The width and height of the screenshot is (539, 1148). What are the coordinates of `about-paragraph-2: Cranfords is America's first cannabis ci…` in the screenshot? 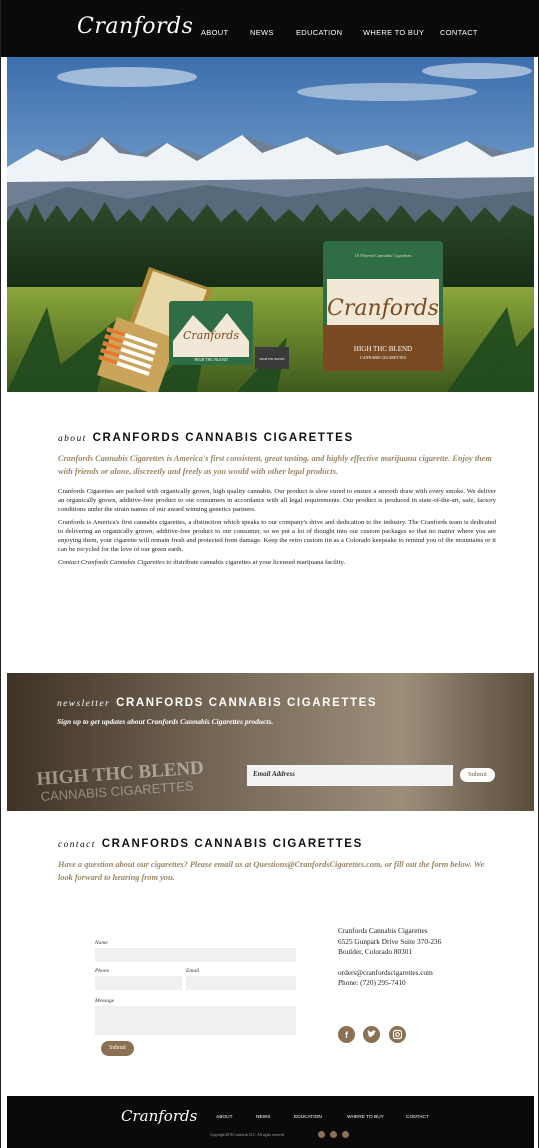 It's located at (277, 536).